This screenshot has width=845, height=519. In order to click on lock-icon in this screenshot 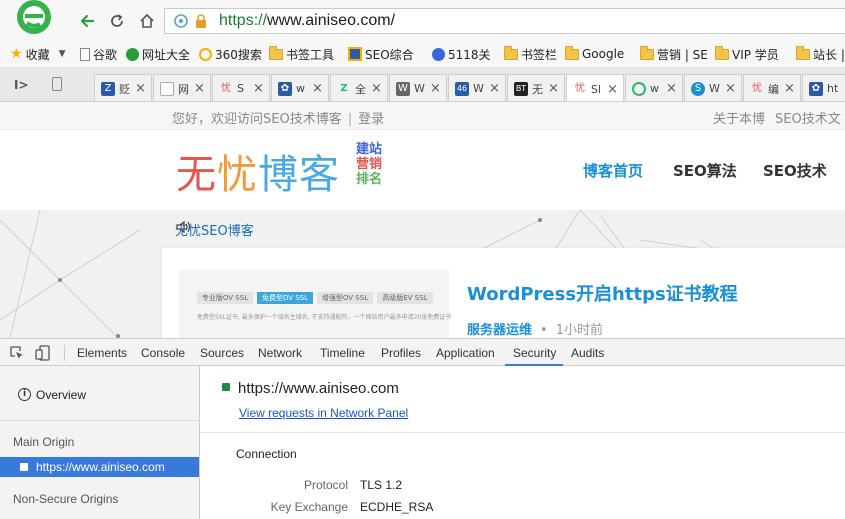, I will do `click(201, 21)`.